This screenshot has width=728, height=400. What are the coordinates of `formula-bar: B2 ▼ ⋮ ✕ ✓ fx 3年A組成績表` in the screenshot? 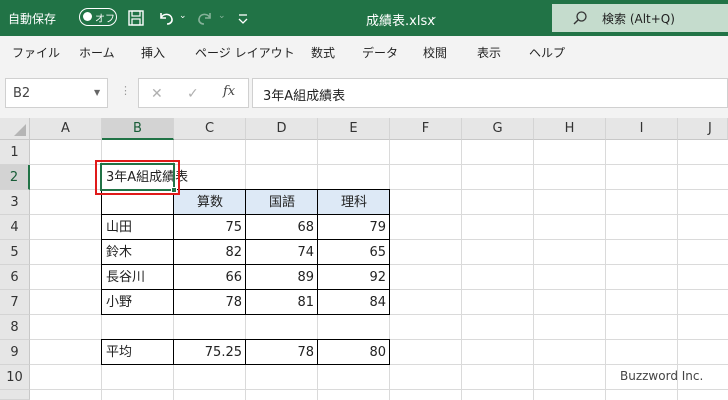 It's located at (364, 93).